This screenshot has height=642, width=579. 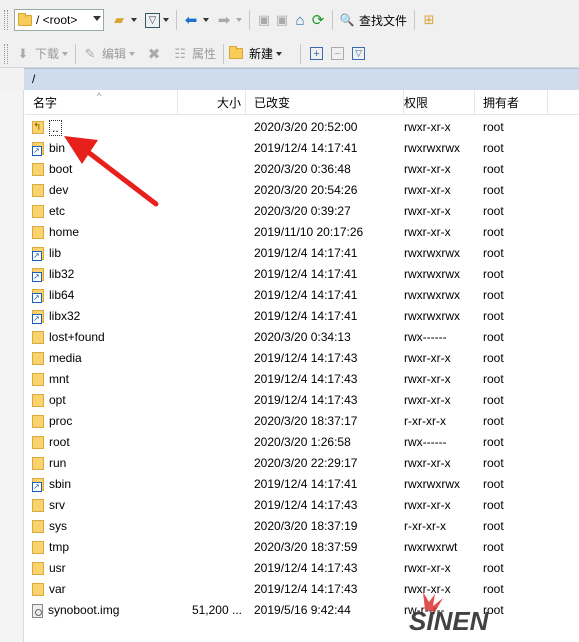 I want to click on filter-icon: ▽, so click(x=359, y=53).